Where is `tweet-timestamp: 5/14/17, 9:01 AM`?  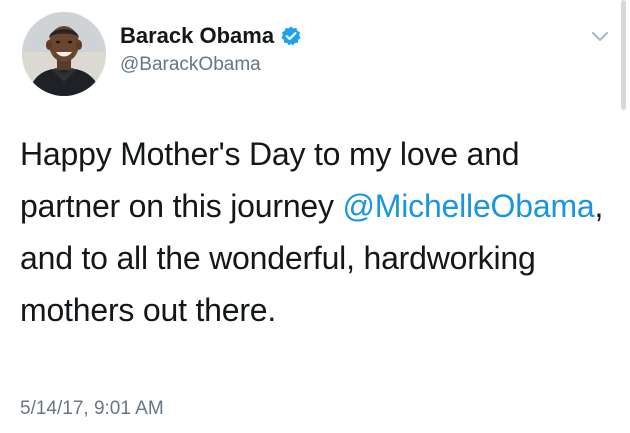 tweet-timestamp: 5/14/17, 9:01 AM is located at coordinates (92, 409).